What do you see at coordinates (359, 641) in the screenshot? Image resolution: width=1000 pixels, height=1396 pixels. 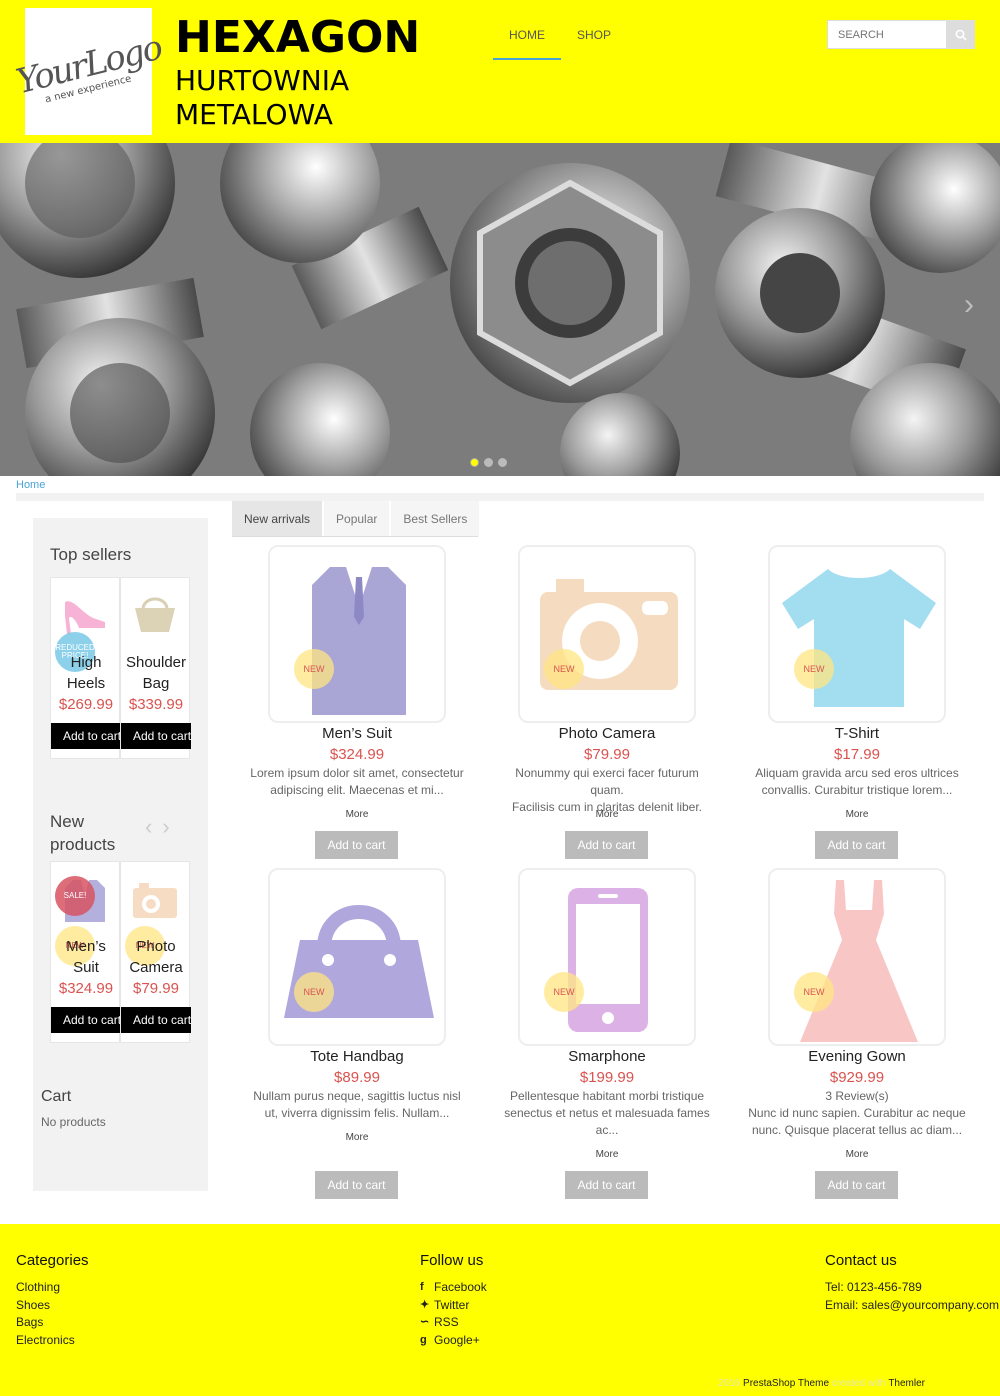 I see `suit-icon` at bounding box center [359, 641].